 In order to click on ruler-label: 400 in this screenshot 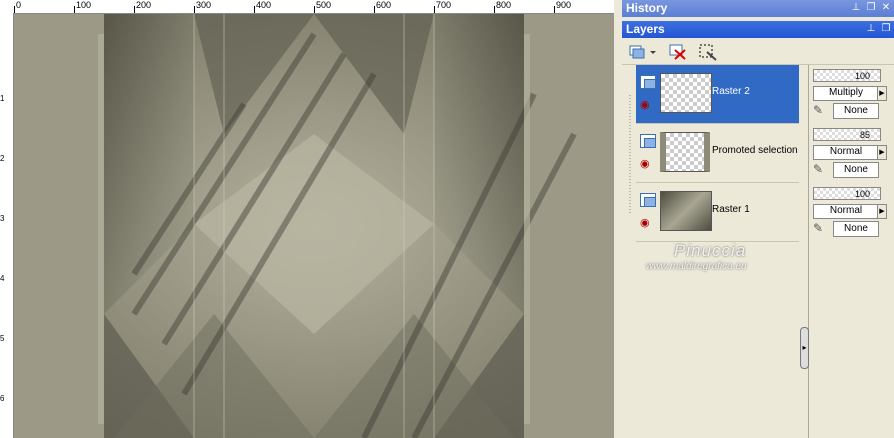, I will do `click(264, 5)`.